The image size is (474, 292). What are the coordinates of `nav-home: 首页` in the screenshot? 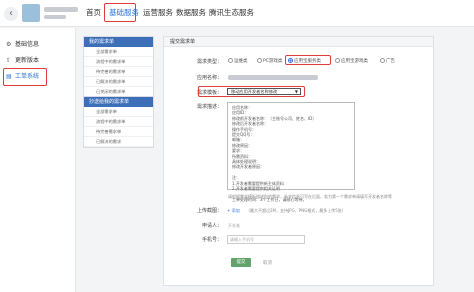 It's located at (93, 13).